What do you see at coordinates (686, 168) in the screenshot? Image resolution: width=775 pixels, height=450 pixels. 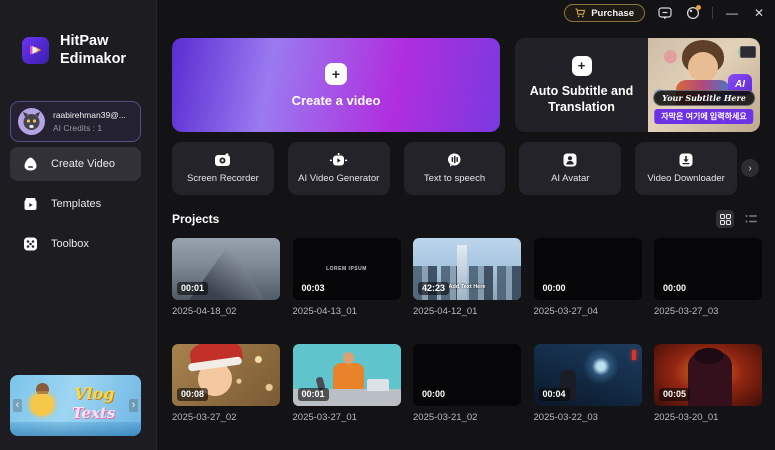 I see `tool-video-downloader: Video Downloader` at bounding box center [686, 168].